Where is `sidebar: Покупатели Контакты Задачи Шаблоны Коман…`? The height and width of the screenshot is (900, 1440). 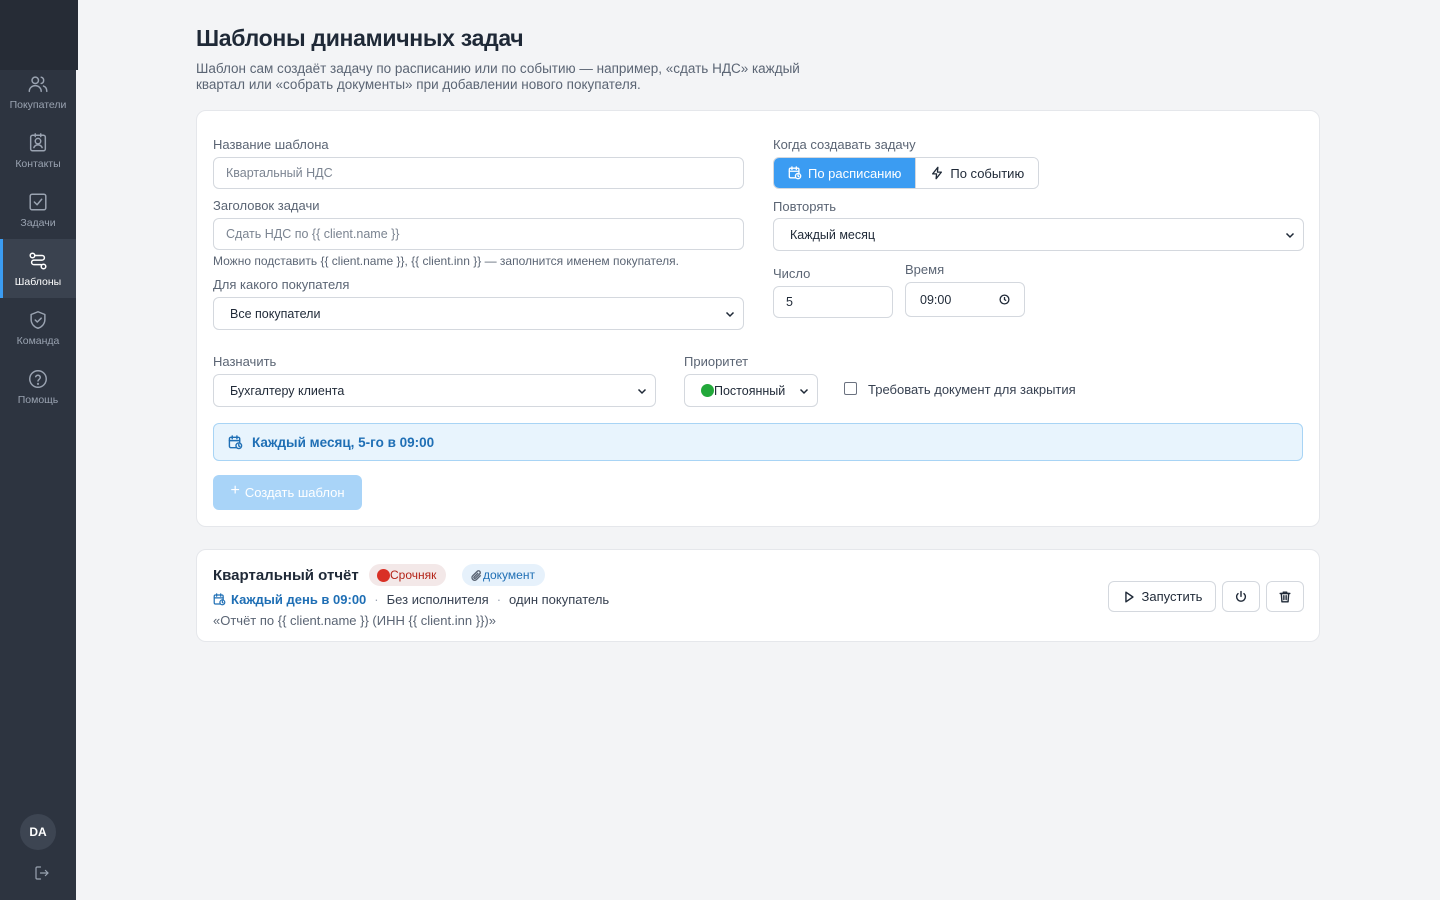 sidebar: Покупатели Контакты Задачи Шаблоны Коман… is located at coordinates (39, 450).